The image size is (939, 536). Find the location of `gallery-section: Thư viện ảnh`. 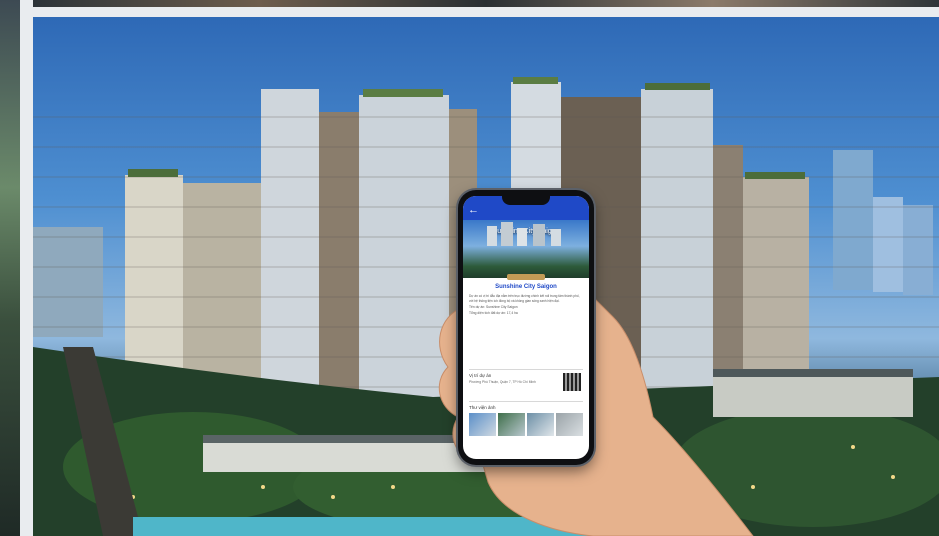

gallery-section: Thư viện ảnh is located at coordinates (526, 418).